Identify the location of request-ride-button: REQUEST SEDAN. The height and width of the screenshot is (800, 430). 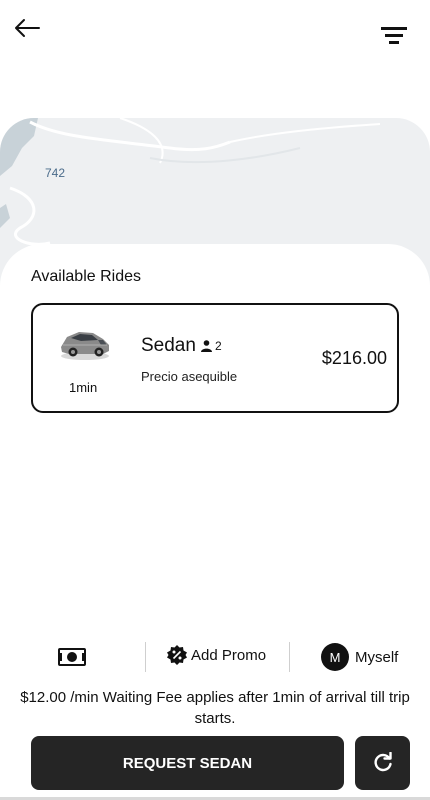
(187, 763).